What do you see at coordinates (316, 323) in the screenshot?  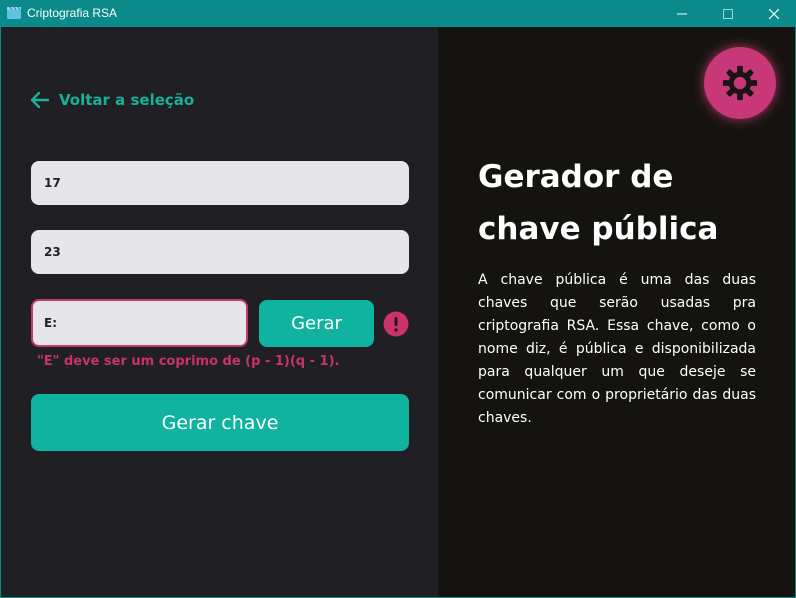 I see `gerar-button: Gerar` at bounding box center [316, 323].